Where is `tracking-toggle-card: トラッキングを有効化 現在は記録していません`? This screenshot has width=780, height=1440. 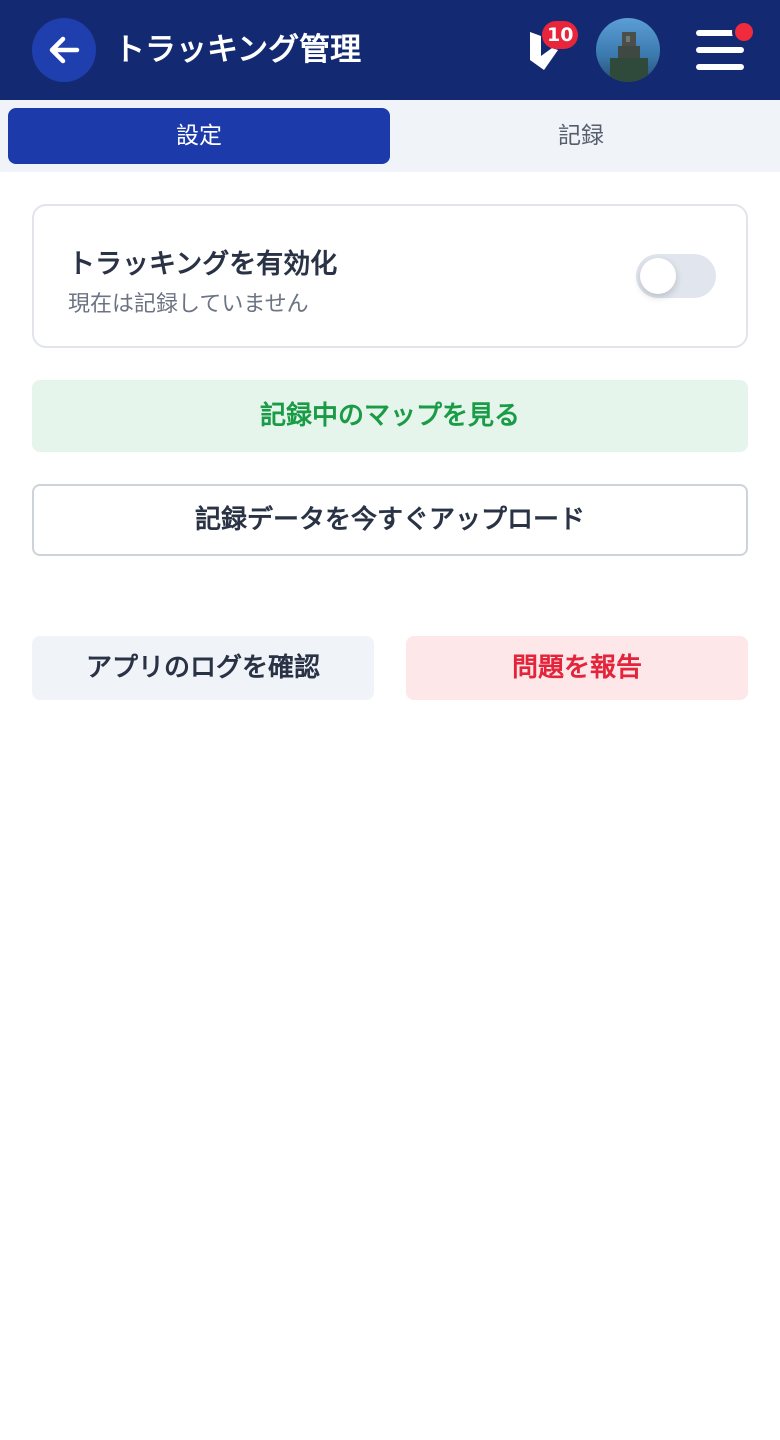
tracking-toggle-card: トラッキングを有効化 現在は記録していません is located at coordinates (390, 276).